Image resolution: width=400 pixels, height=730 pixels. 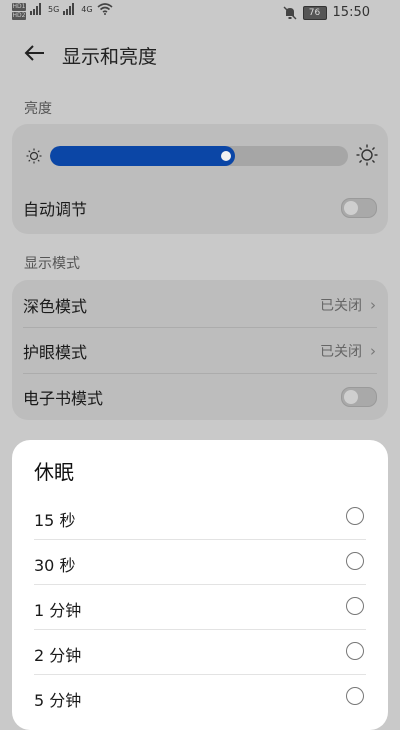 What do you see at coordinates (200, 208) in the screenshot?
I see `auto-brightness-row: 自动调节` at bounding box center [200, 208].